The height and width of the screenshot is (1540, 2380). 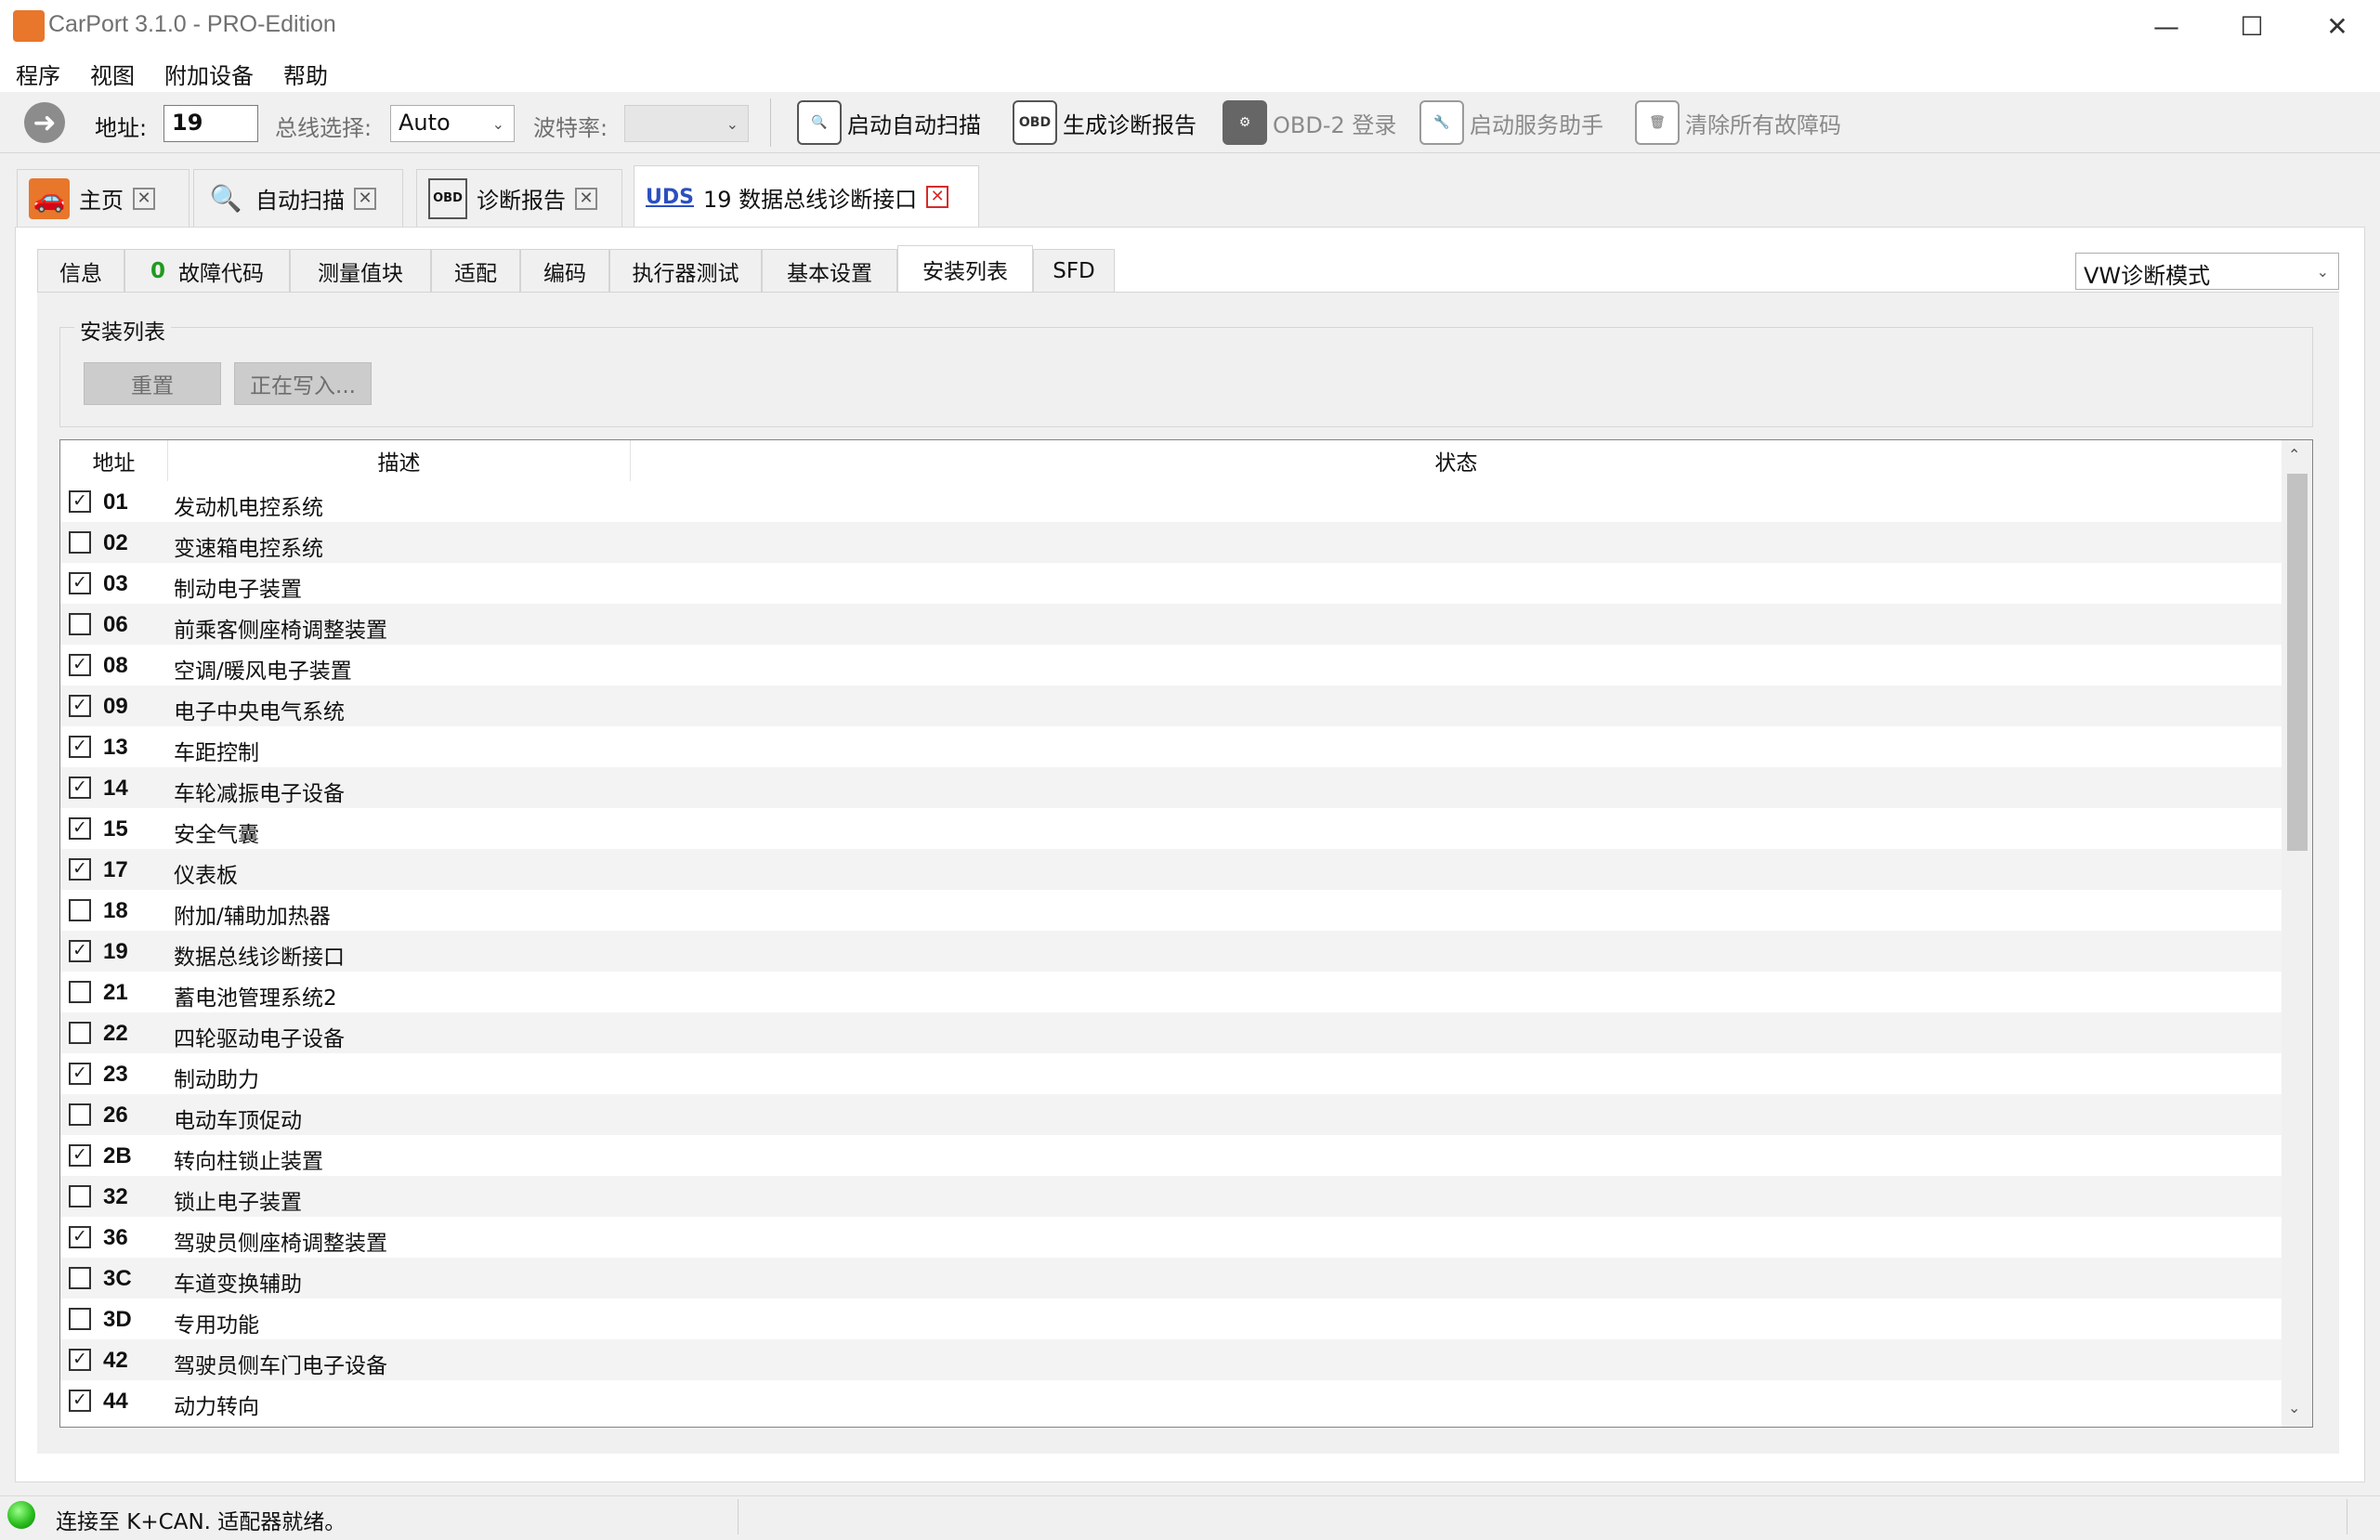 I want to click on column-header-status: 状态, so click(x=1456, y=460).